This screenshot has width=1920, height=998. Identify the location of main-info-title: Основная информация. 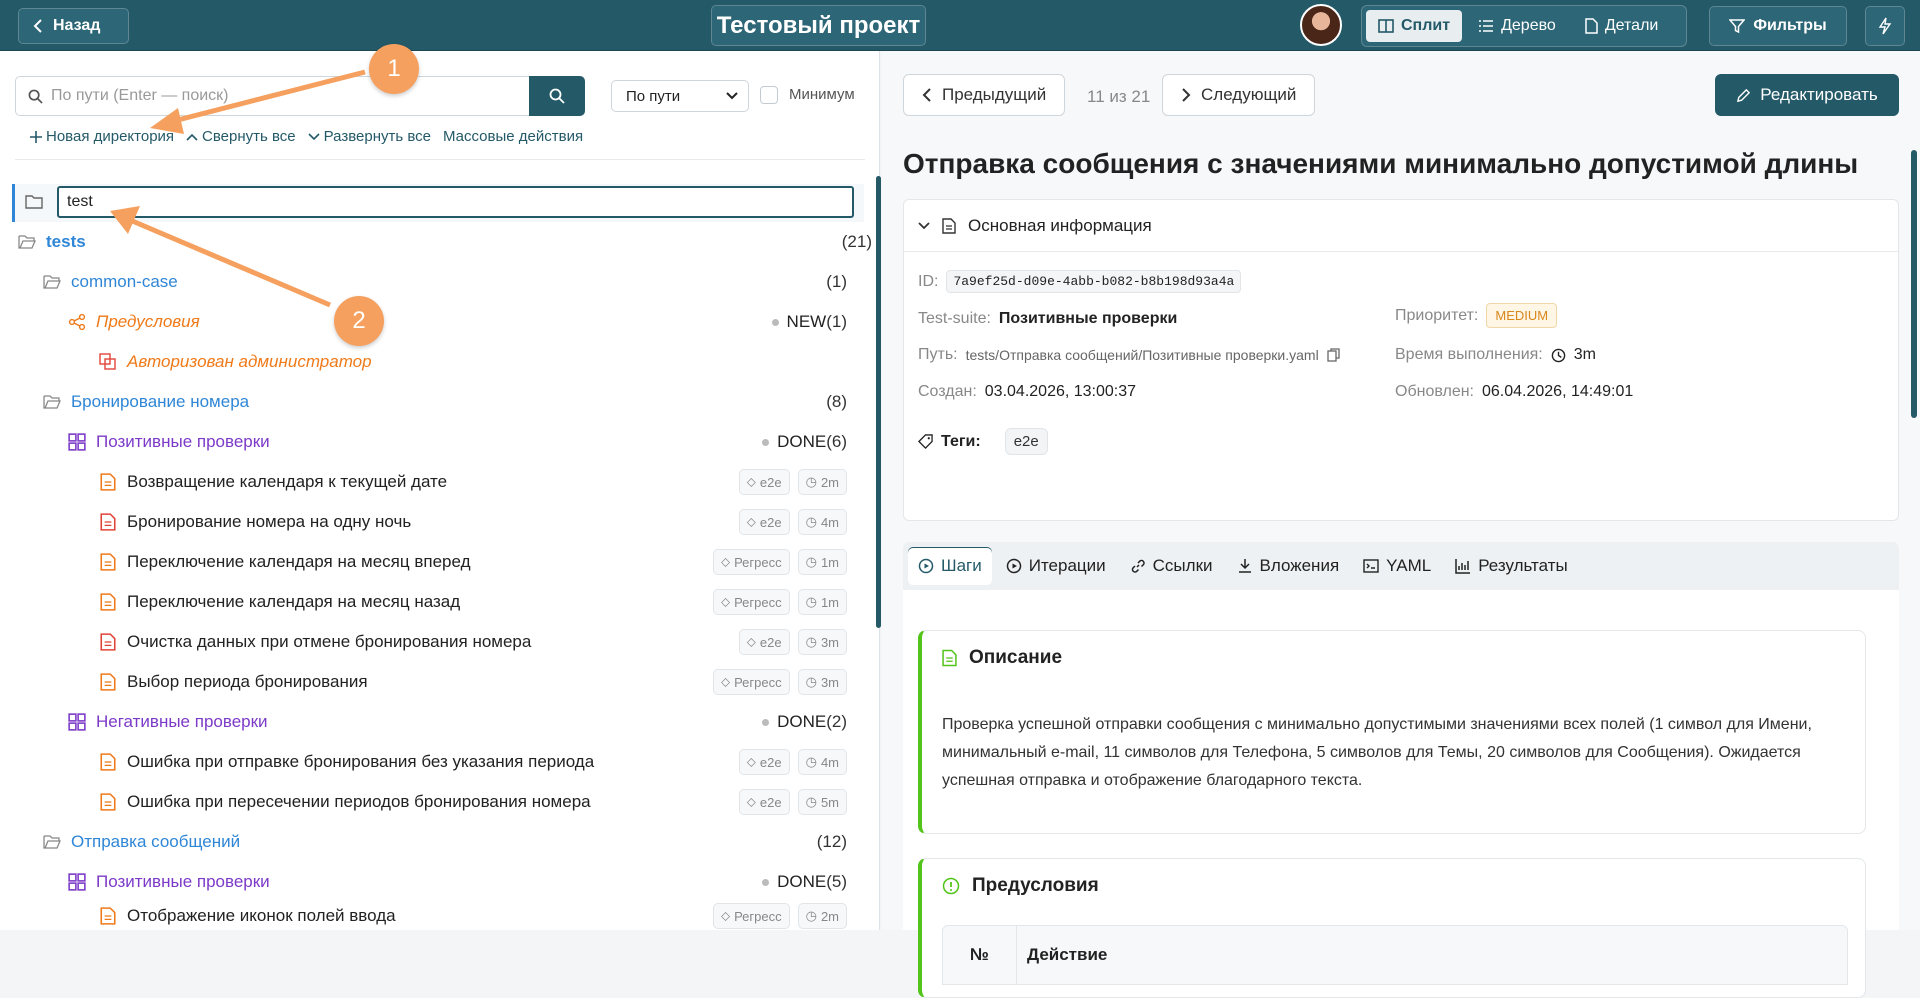
(1060, 225).